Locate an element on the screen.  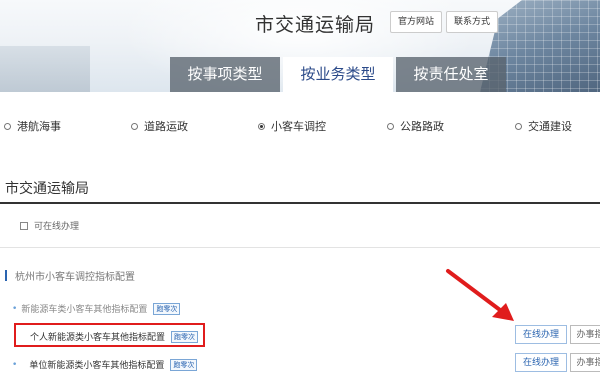
section-divider is located at coordinates (300, 203).